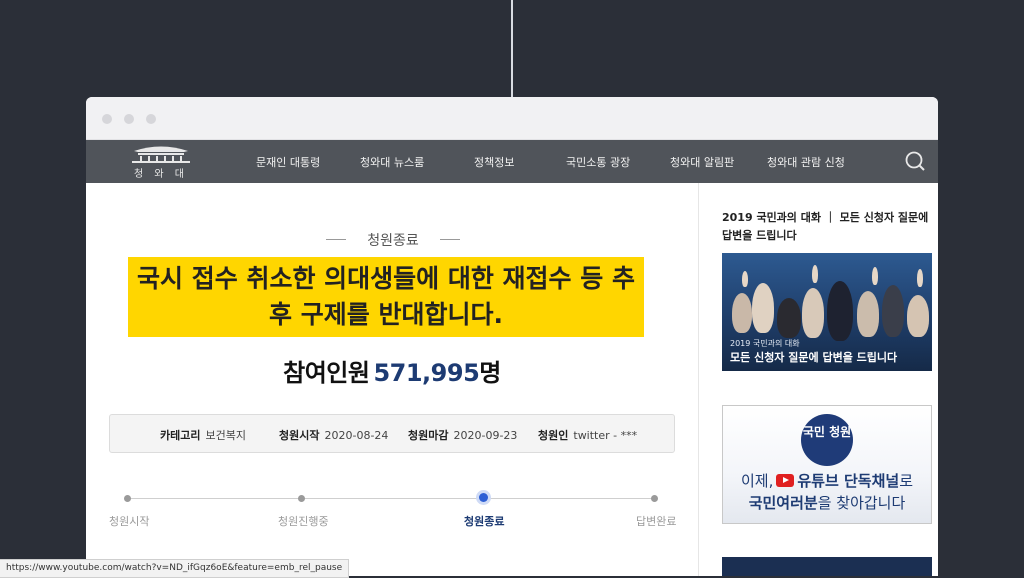 Image resolution: width=1024 pixels, height=578 pixels. Describe the element at coordinates (161, 154) in the screenshot. I see `blue-house-icon` at that location.